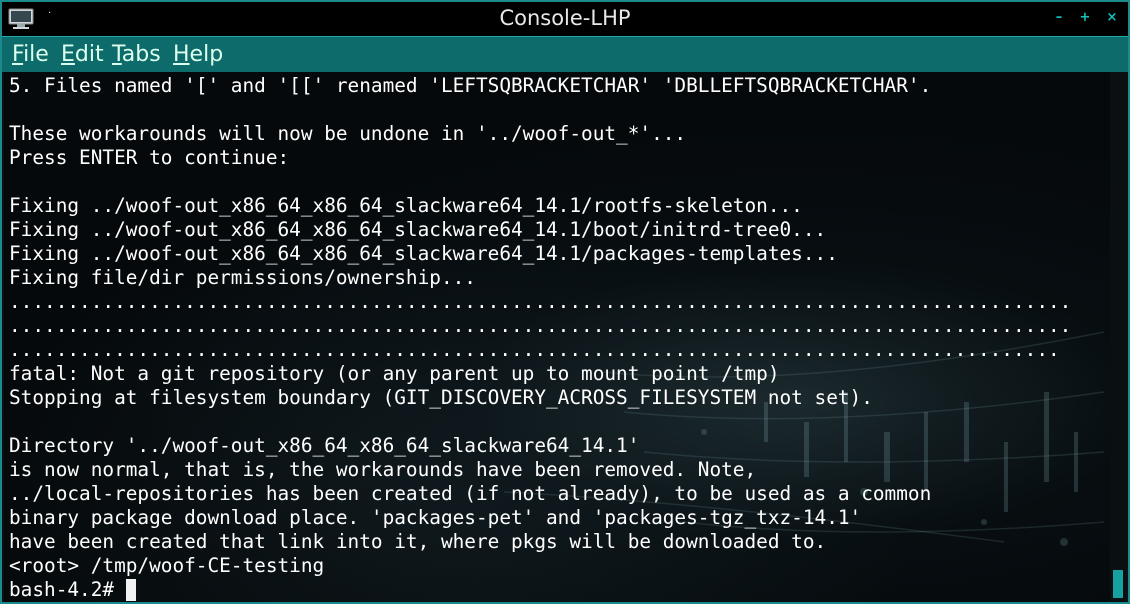  I want to click on minimize-button: –, so click(1059, 18).